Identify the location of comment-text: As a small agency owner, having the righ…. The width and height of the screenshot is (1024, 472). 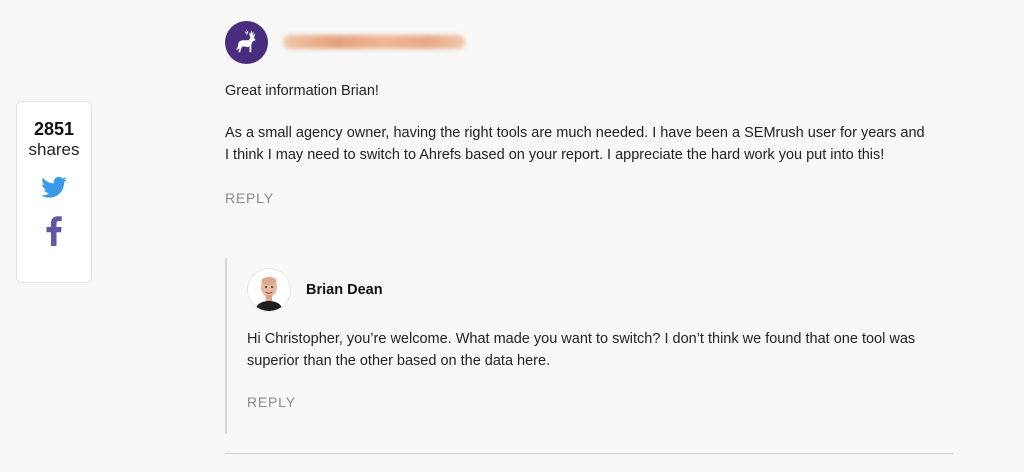
(575, 144).